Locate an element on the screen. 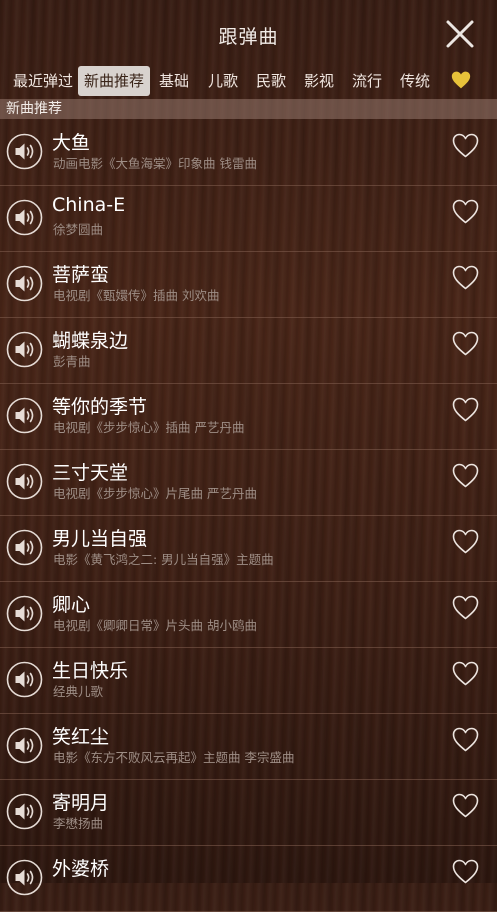 The height and width of the screenshot is (912, 497). song-title: 蝴蝶泉边 is located at coordinates (90, 341).